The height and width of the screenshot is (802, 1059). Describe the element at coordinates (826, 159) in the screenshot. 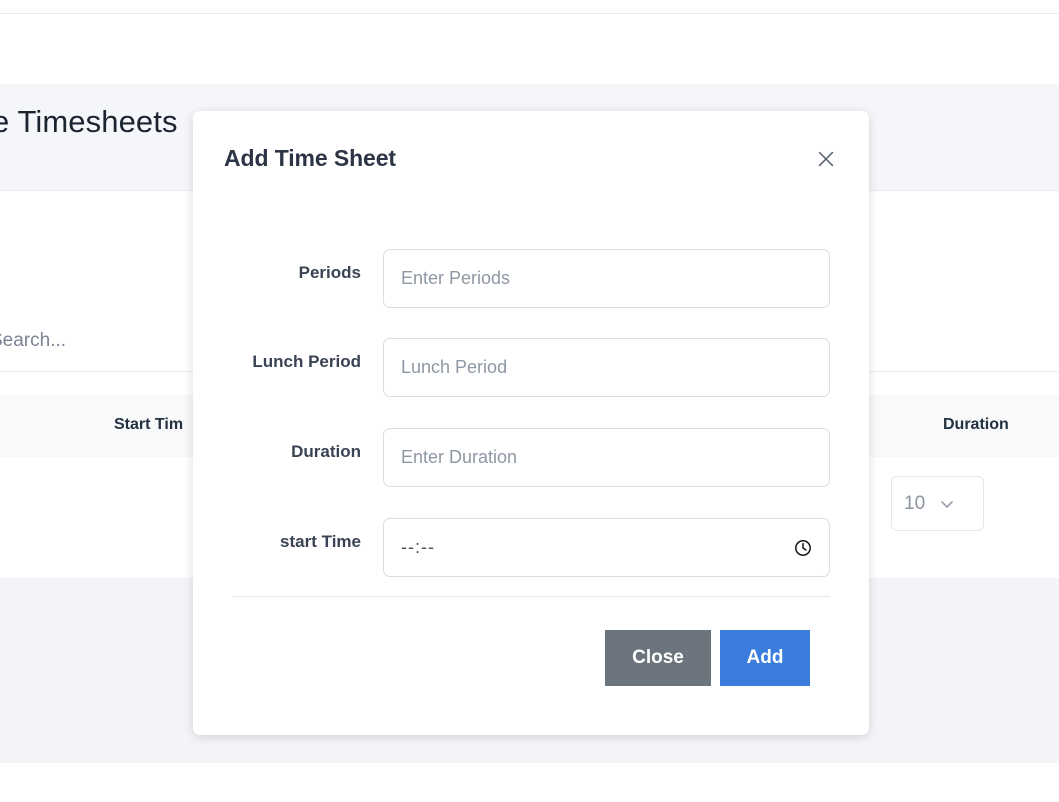

I see `close-icon` at that location.